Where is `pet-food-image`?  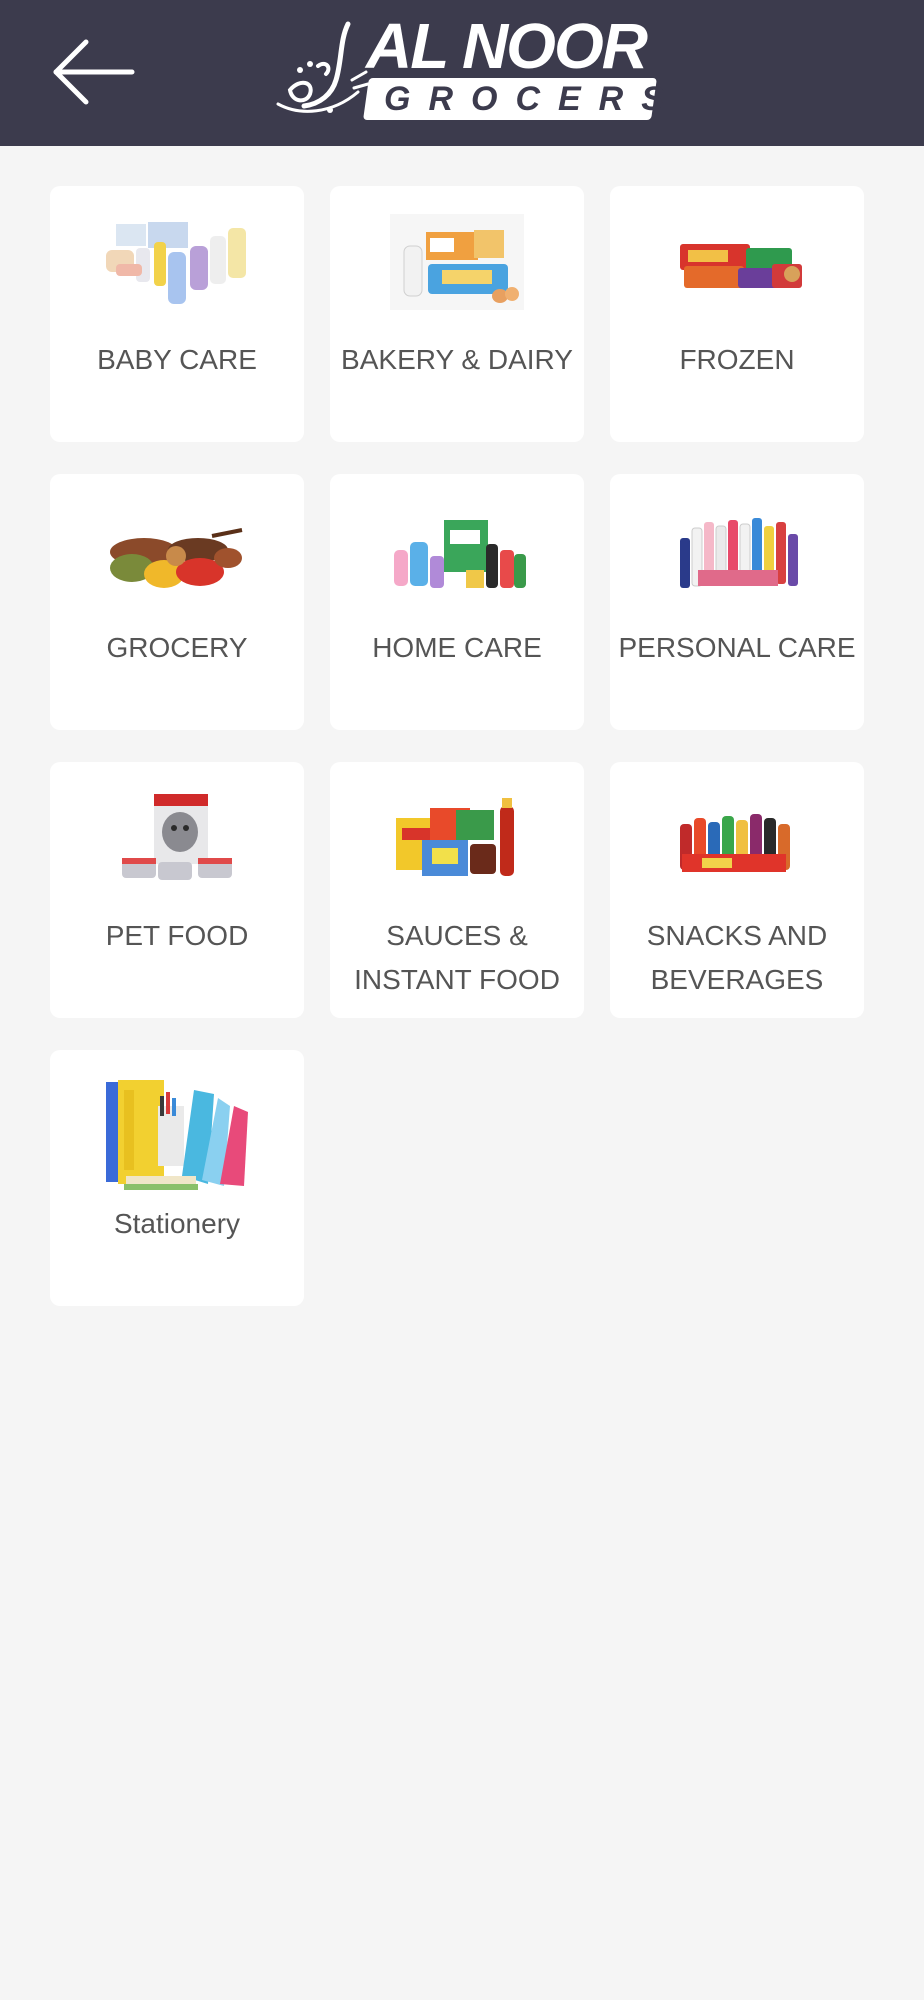 pet-food-image is located at coordinates (177, 837).